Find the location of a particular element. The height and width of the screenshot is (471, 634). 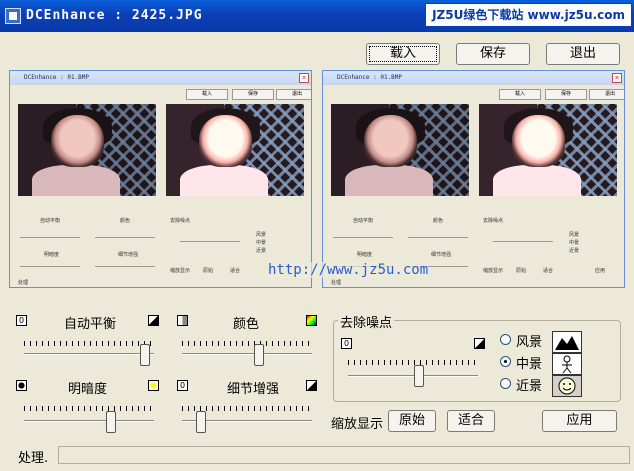

denoise-max-icon is located at coordinates (479, 343).